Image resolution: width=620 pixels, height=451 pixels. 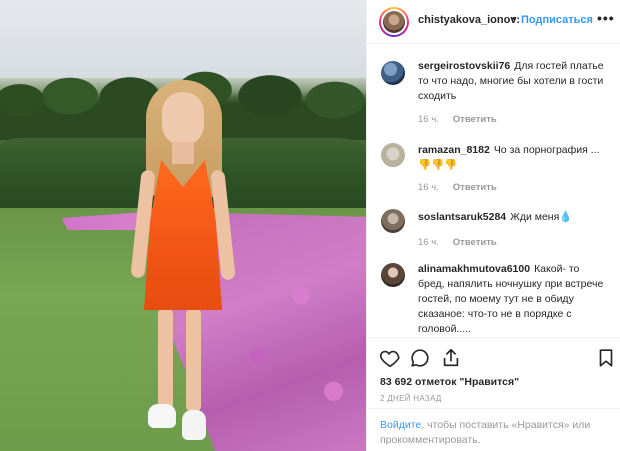 I want to click on right-leg, so click(x=193, y=360).